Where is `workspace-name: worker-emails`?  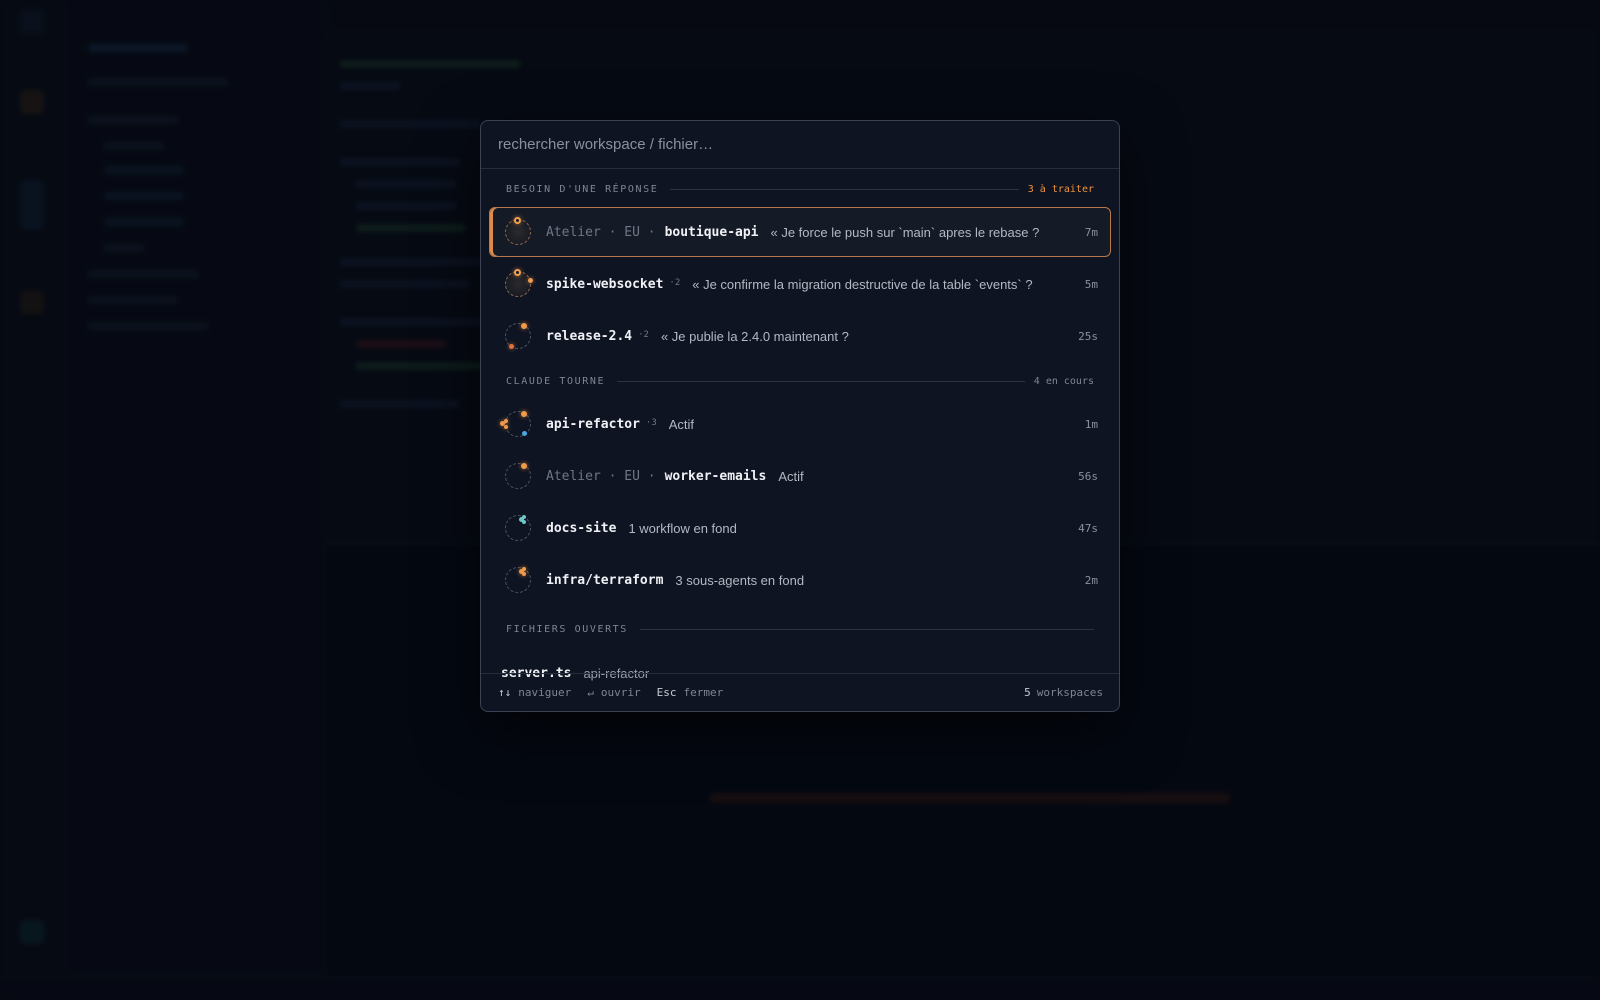 workspace-name: worker-emails is located at coordinates (715, 476).